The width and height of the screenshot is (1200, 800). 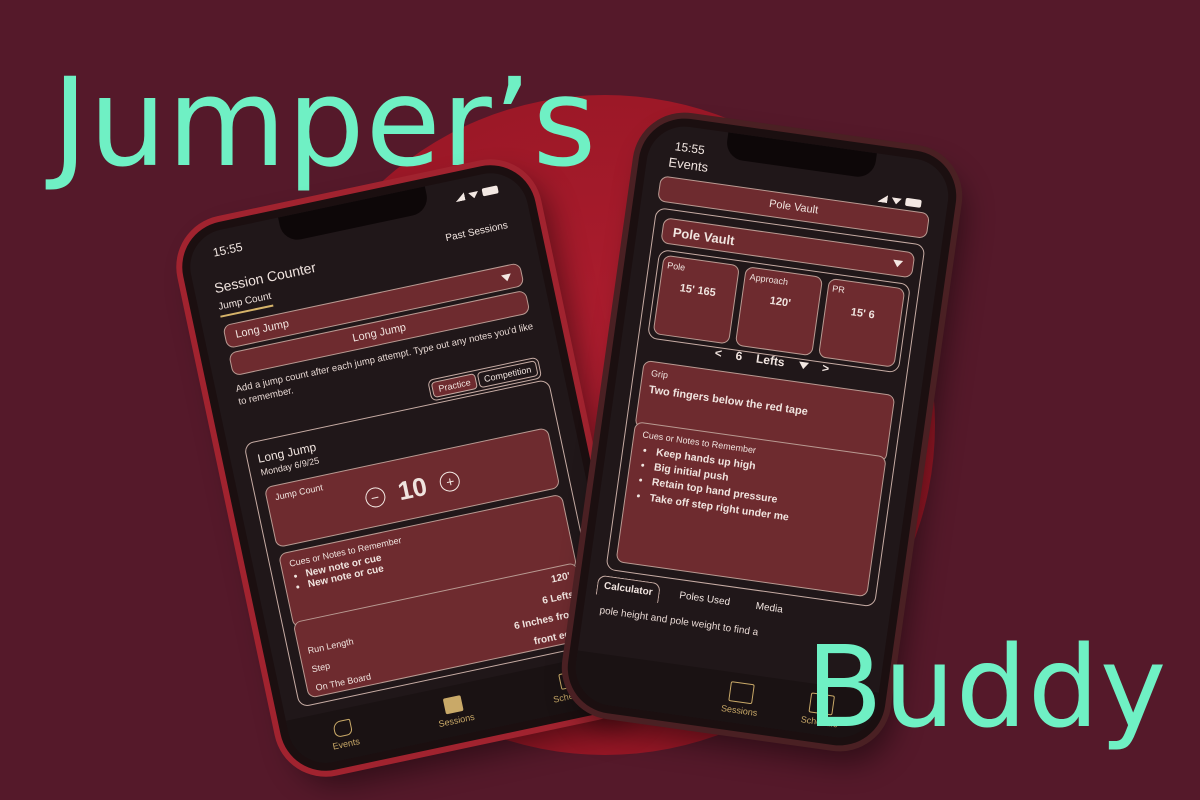 I want to click on event-dropdown-value: Long Jump, so click(x=262, y=329).